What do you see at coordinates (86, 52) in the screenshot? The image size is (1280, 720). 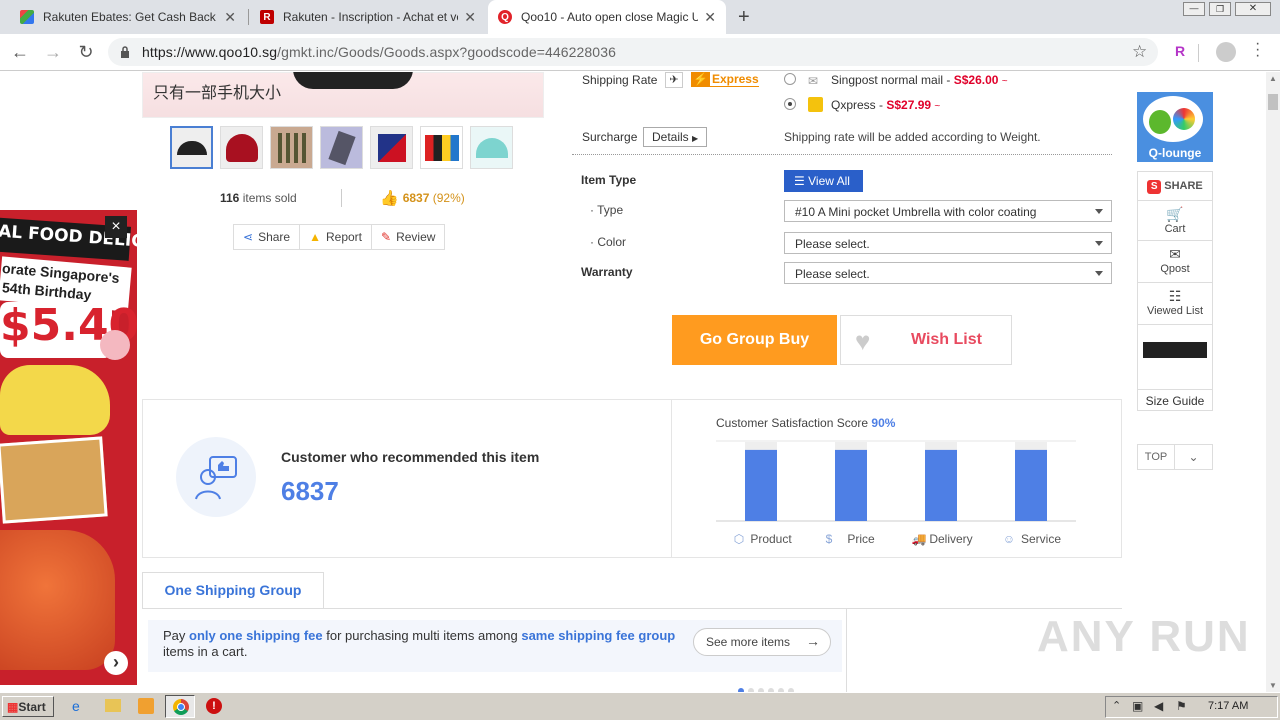 I see `reload-icon: ↻` at bounding box center [86, 52].